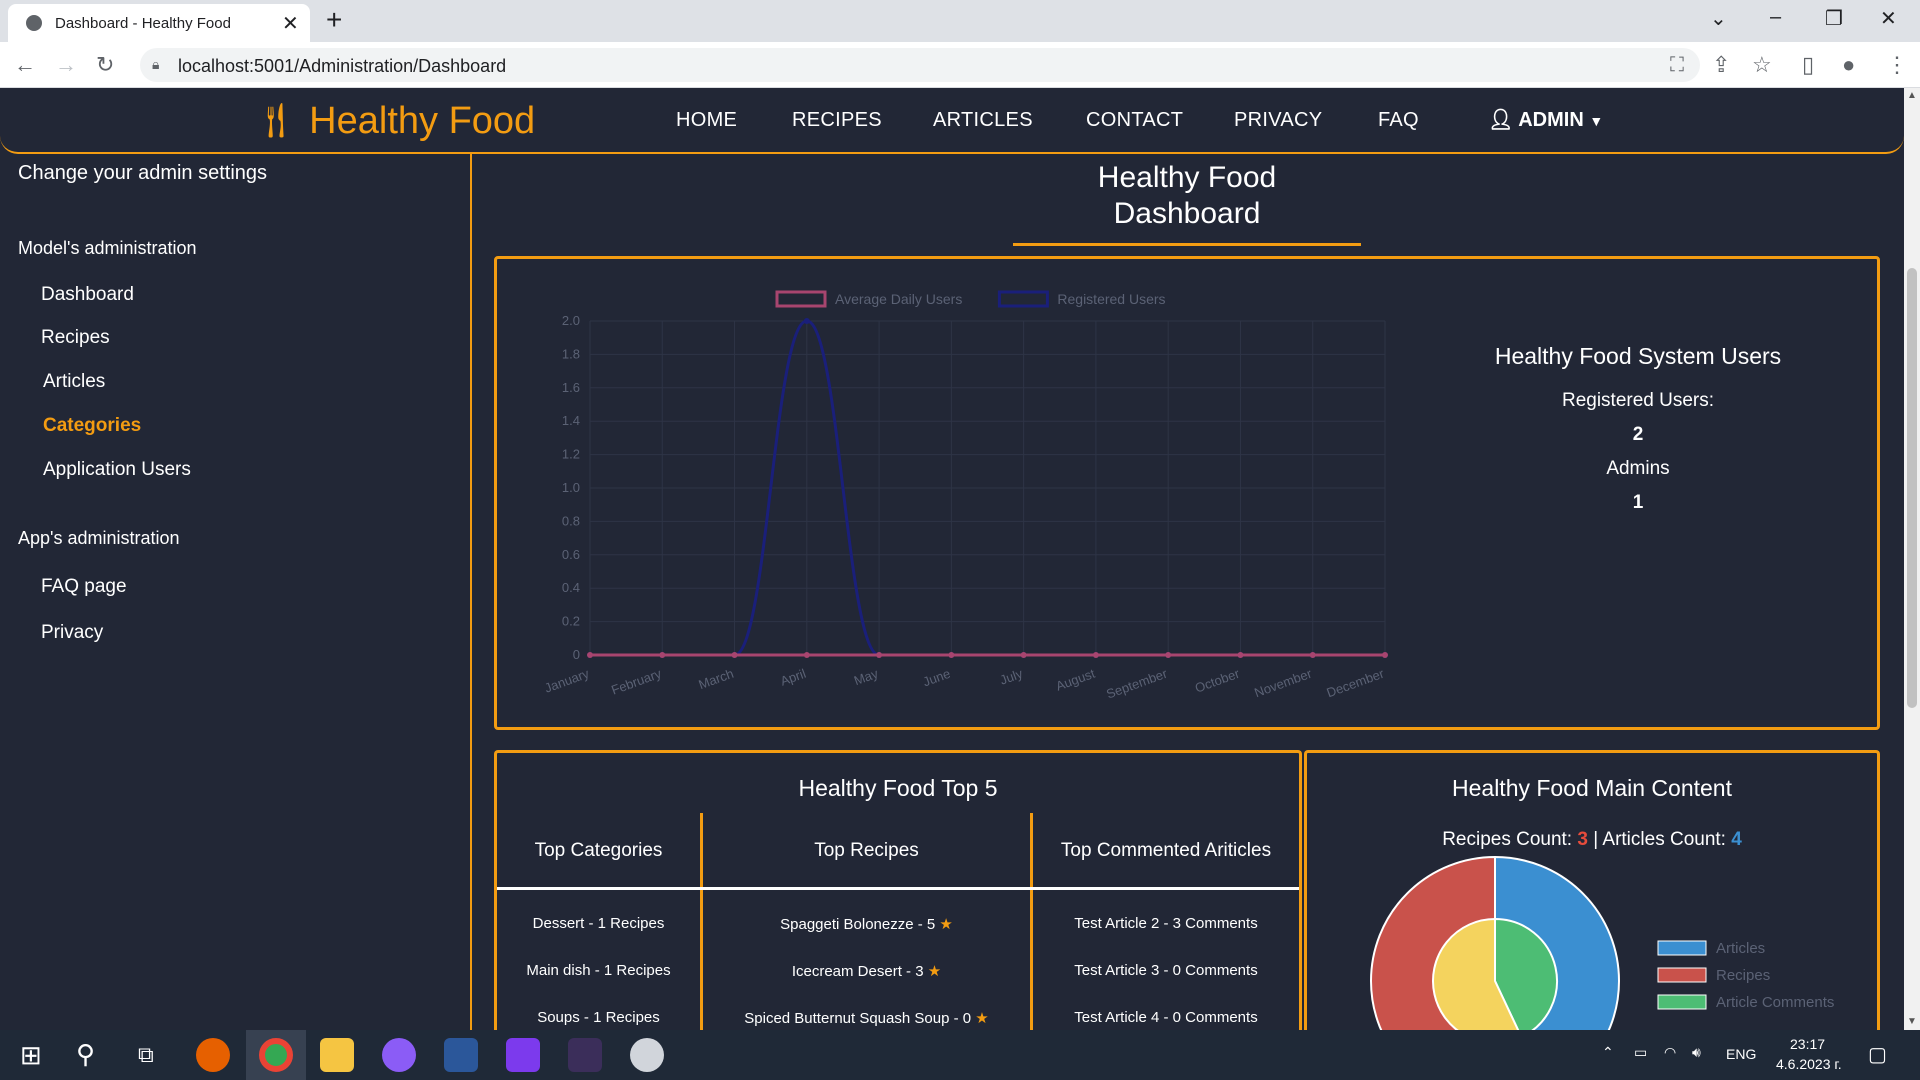 The image size is (1920, 1080). I want to click on top-recipe-item: Icecream Desert - 3 ★, so click(866, 971).